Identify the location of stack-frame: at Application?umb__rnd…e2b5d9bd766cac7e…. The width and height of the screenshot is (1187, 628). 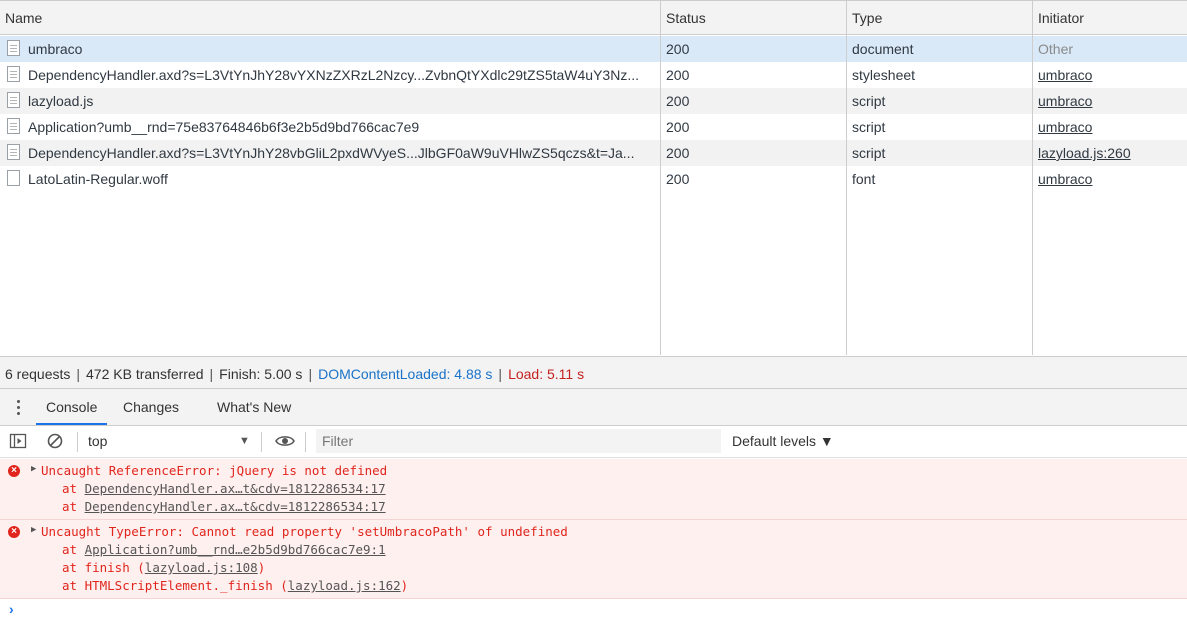
(224, 549).